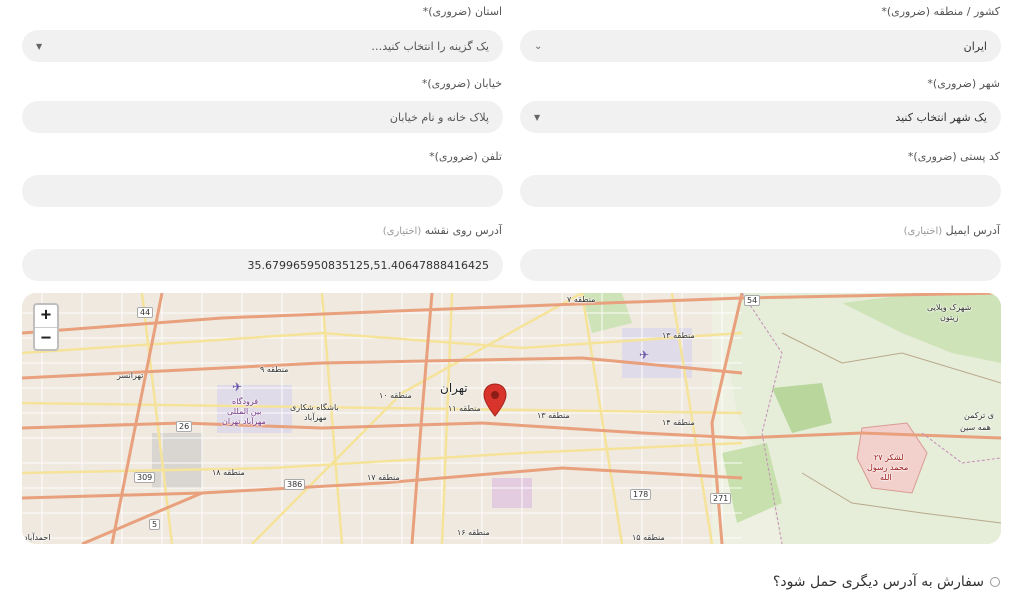  Describe the element at coordinates (145, 477) in the screenshot. I see `road-shield-309: 309` at that location.